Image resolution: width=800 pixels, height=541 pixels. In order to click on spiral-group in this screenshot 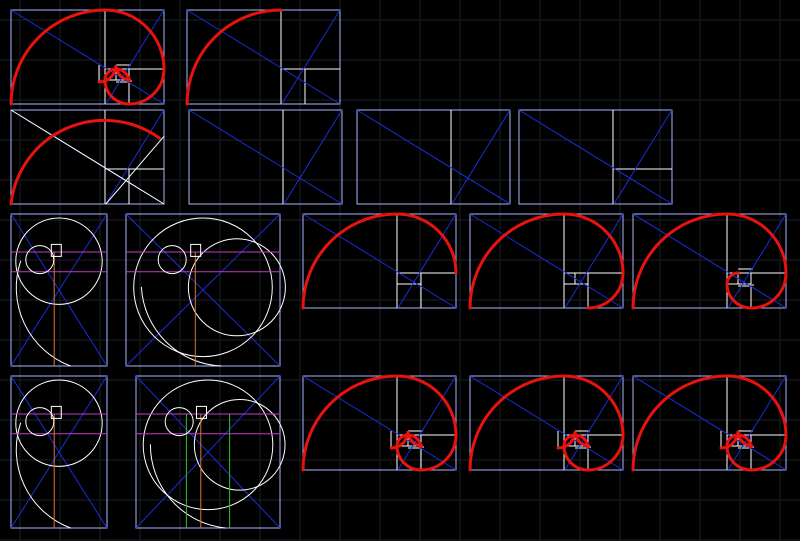, I will do `click(234, 57)`.